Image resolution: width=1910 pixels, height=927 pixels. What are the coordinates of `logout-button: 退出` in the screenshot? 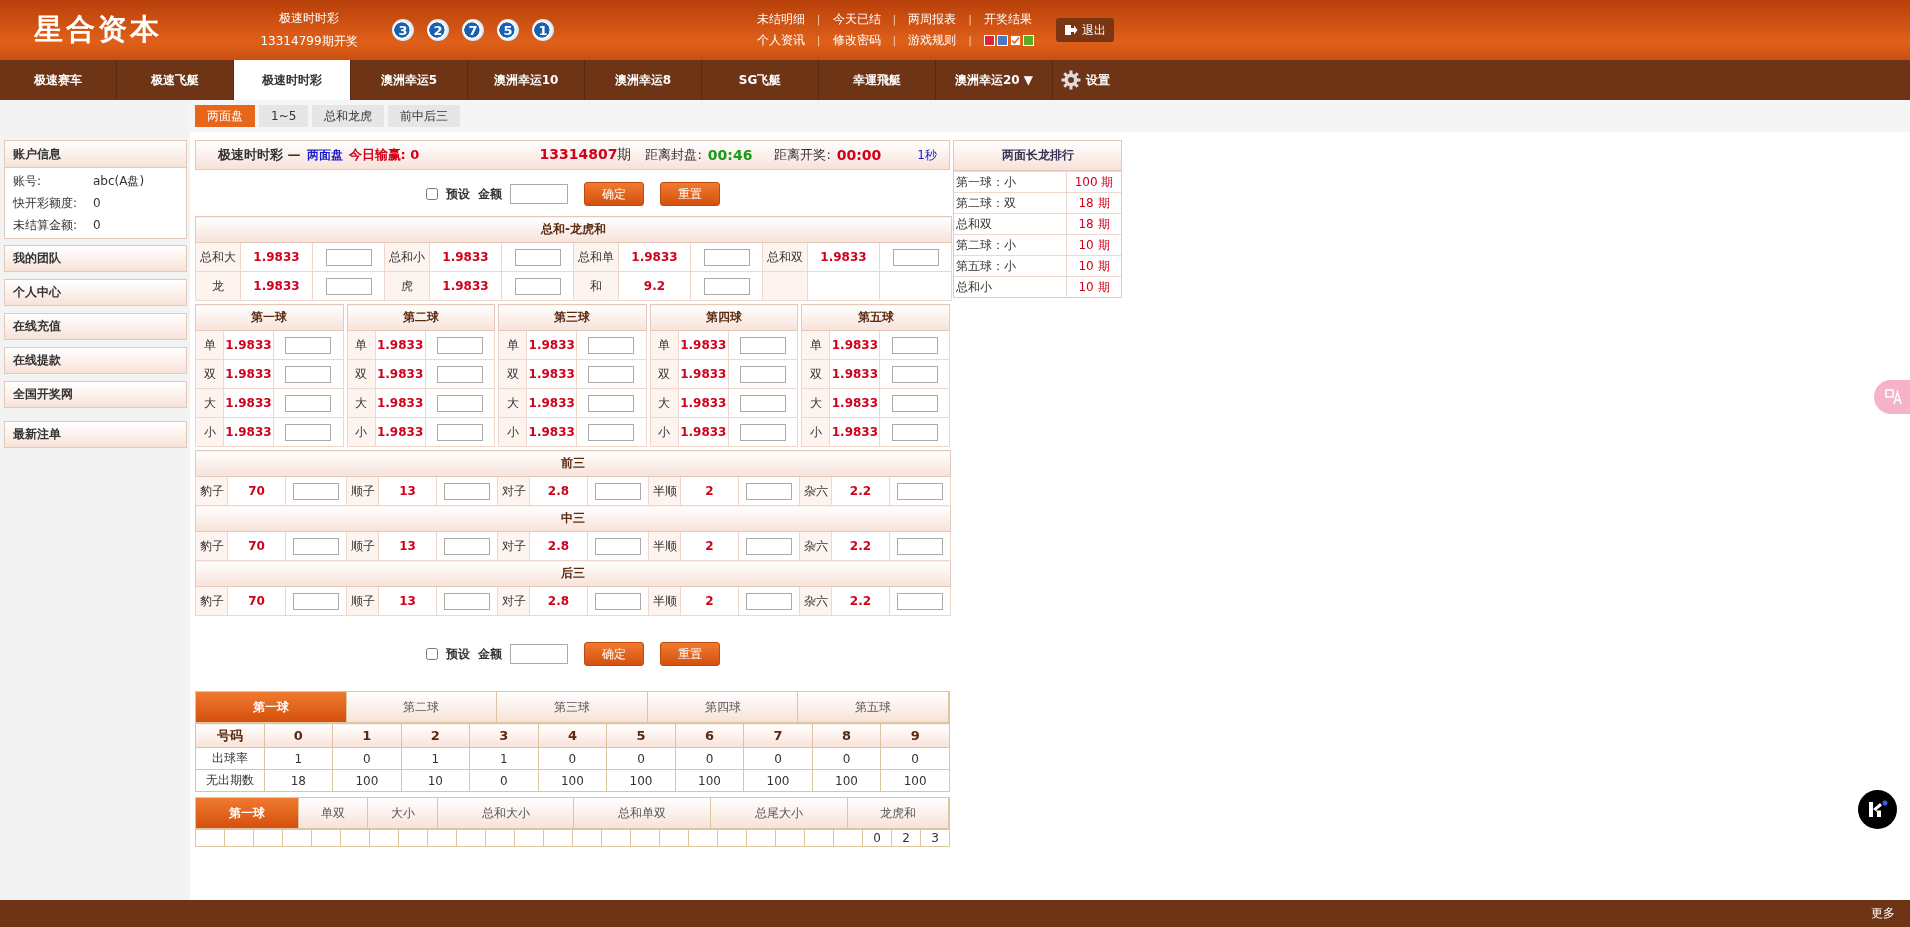 It's located at (1085, 30).